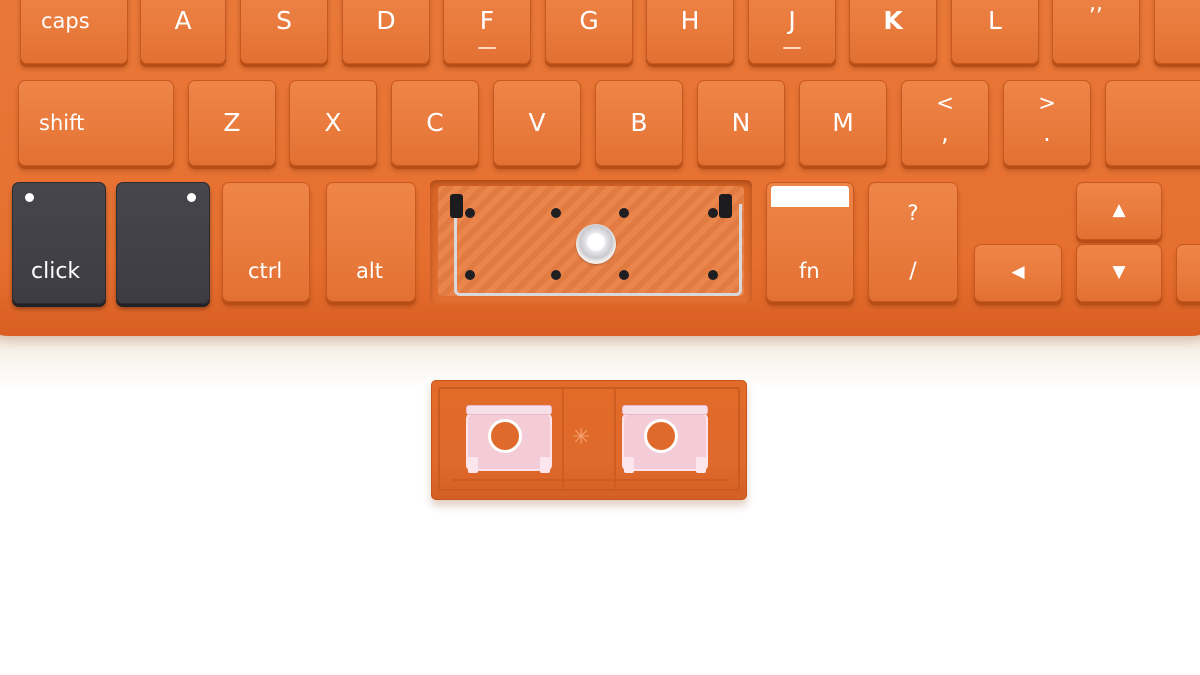  Describe the element at coordinates (1188, 273) in the screenshot. I see `key-arrow-right-partial` at that location.